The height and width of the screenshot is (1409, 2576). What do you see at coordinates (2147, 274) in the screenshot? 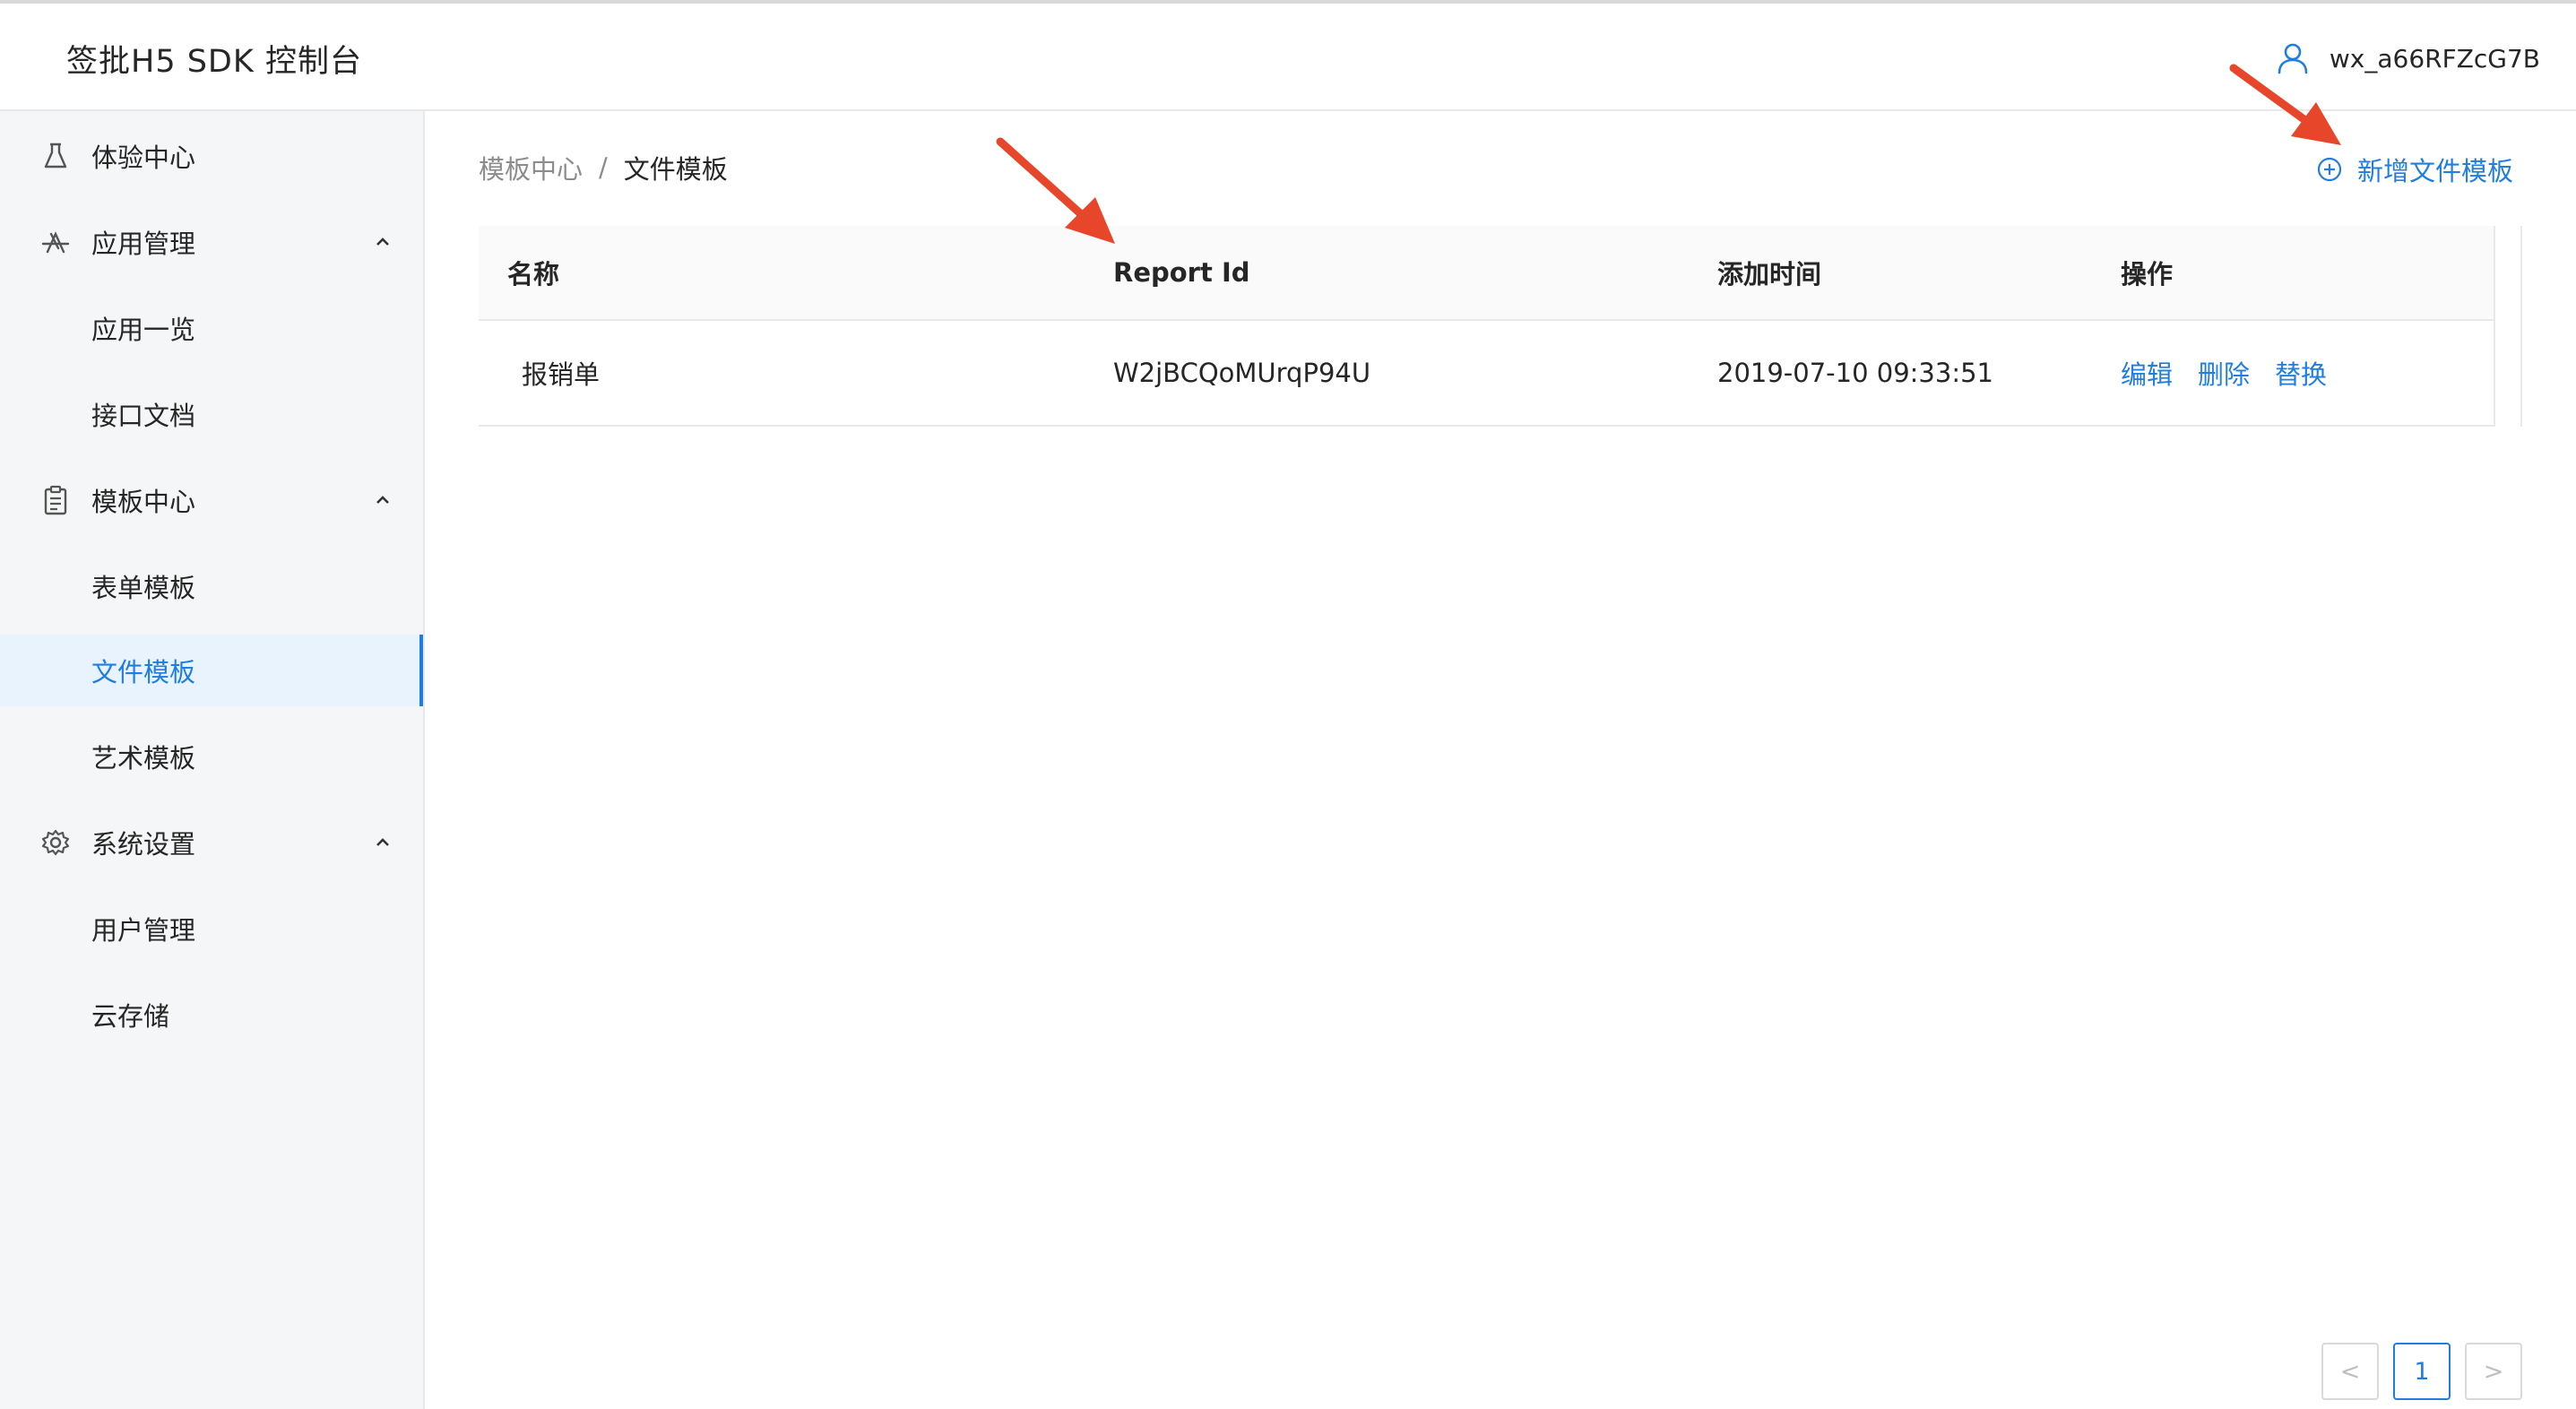
I see `column-header-operations: 操作` at bounding box center [2147, 274].